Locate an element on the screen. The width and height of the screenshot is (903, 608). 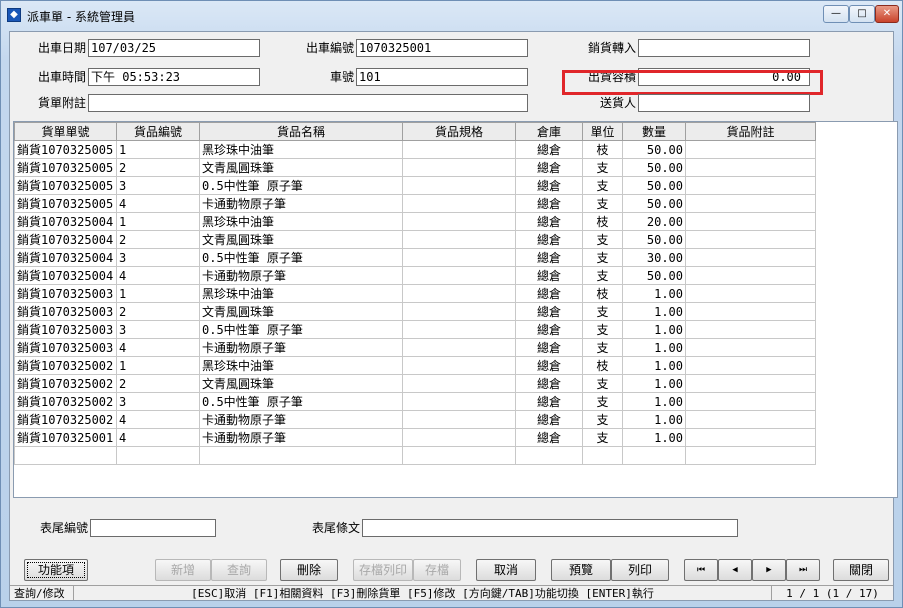
cell-unit is located at coordinates (602, 455).